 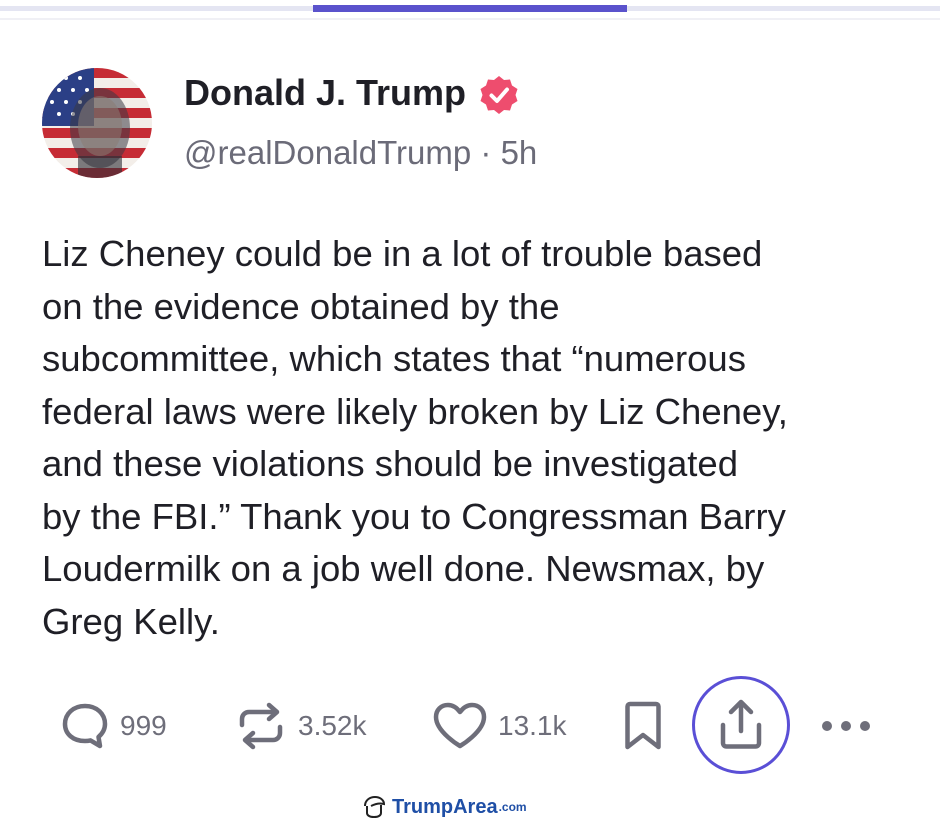 What do you see at coordinates (327, 152) in the screenshot?
I see `author-handle: @realDonaldTrump` at bounding box center [327, 152].